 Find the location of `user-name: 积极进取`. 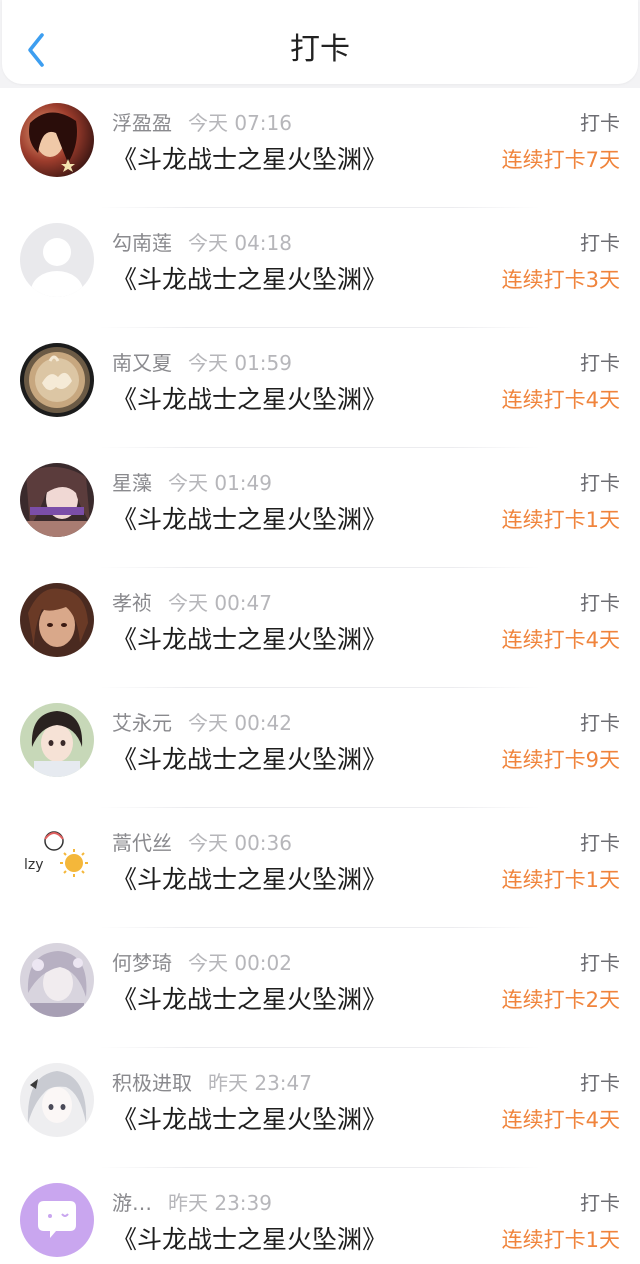

user-name: 积极进取 is located at coordinates (152, 1083).